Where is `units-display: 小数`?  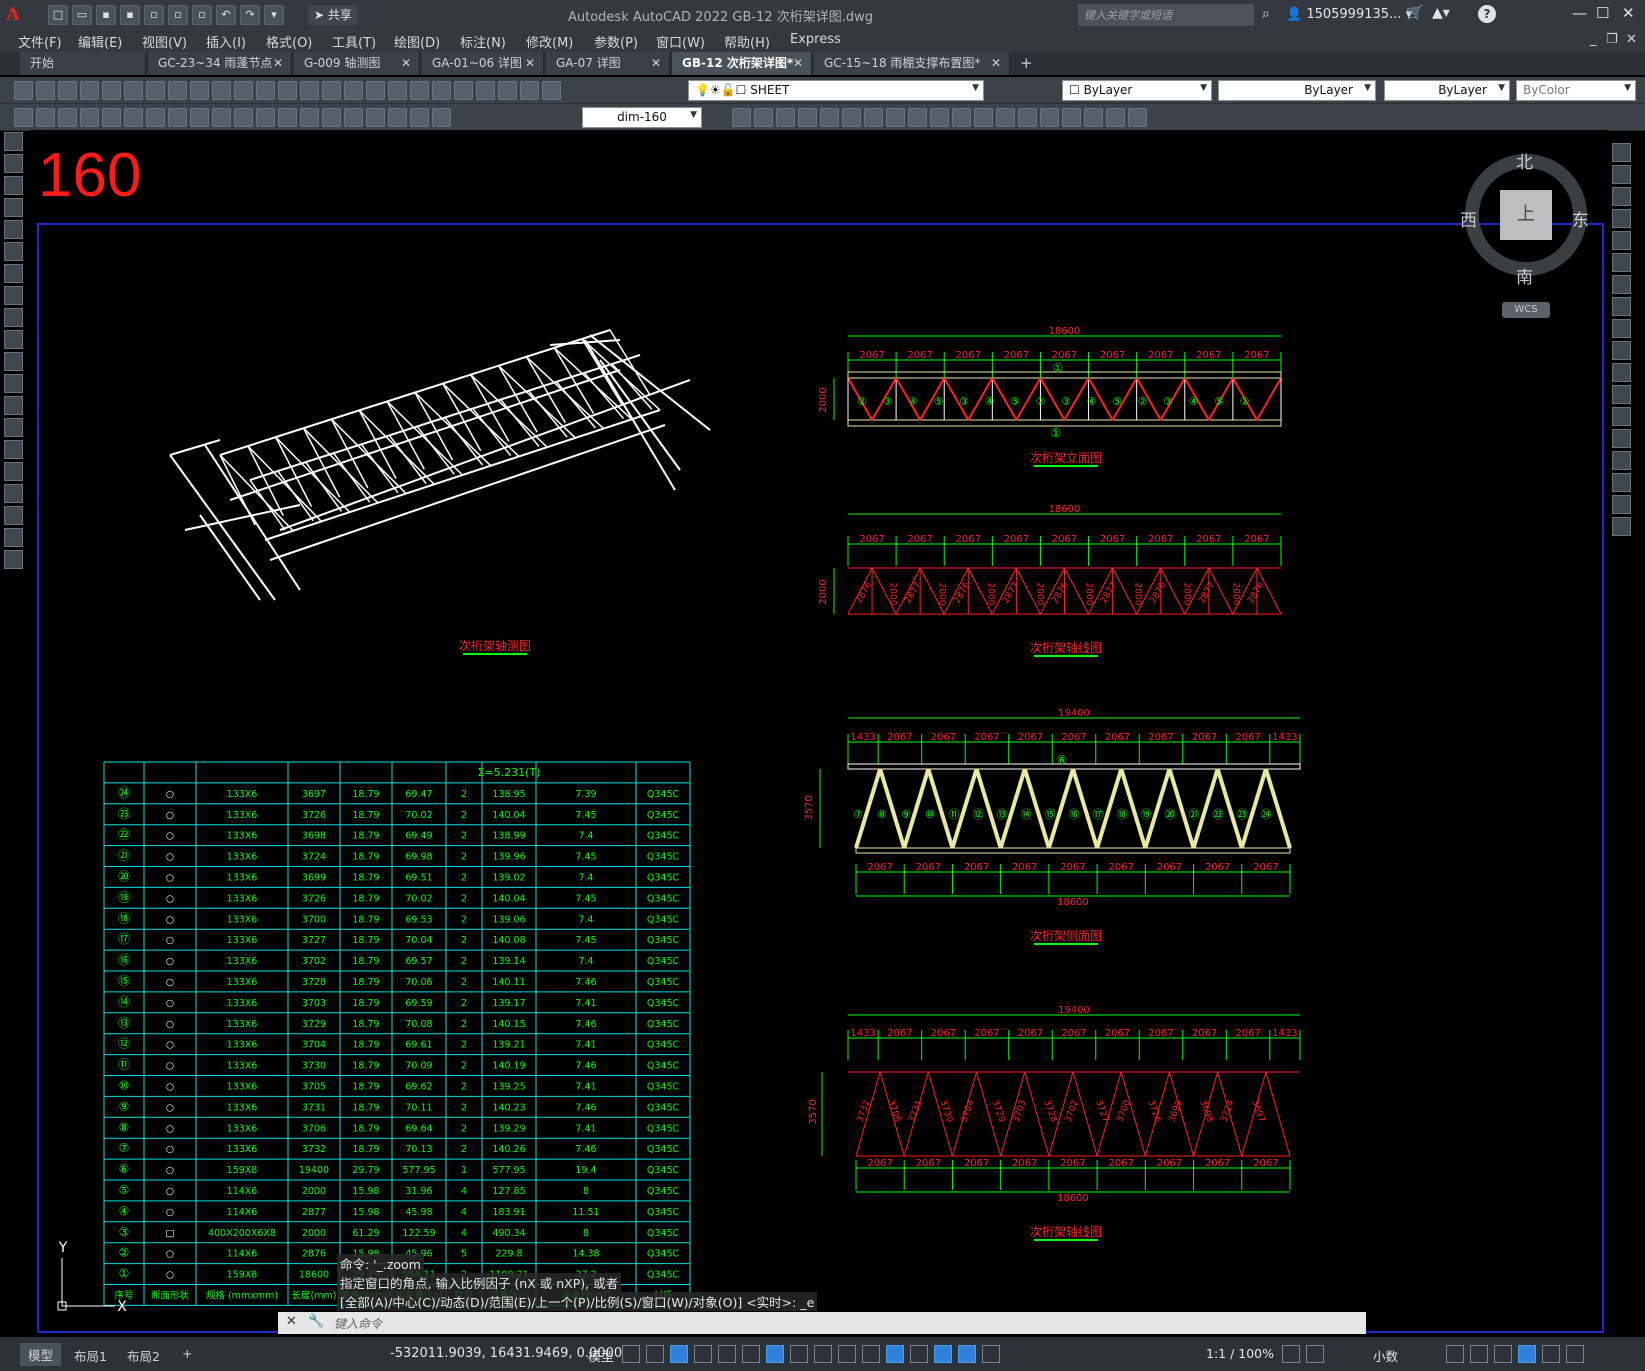
units-display: 小数 is located at coordinates (1385, 1355).